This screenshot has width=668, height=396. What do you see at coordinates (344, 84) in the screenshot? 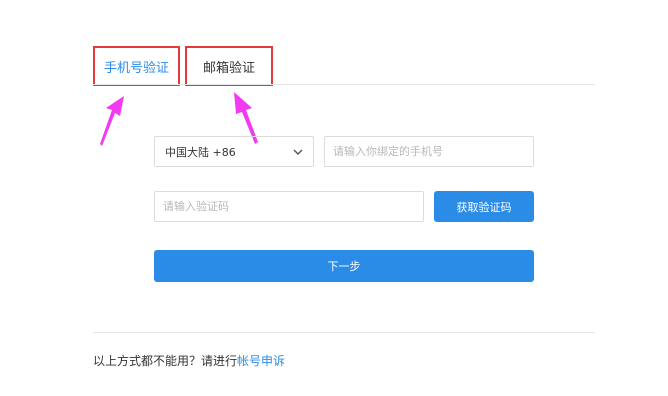
I see `tab-divider` at bounding box center [344, 84].